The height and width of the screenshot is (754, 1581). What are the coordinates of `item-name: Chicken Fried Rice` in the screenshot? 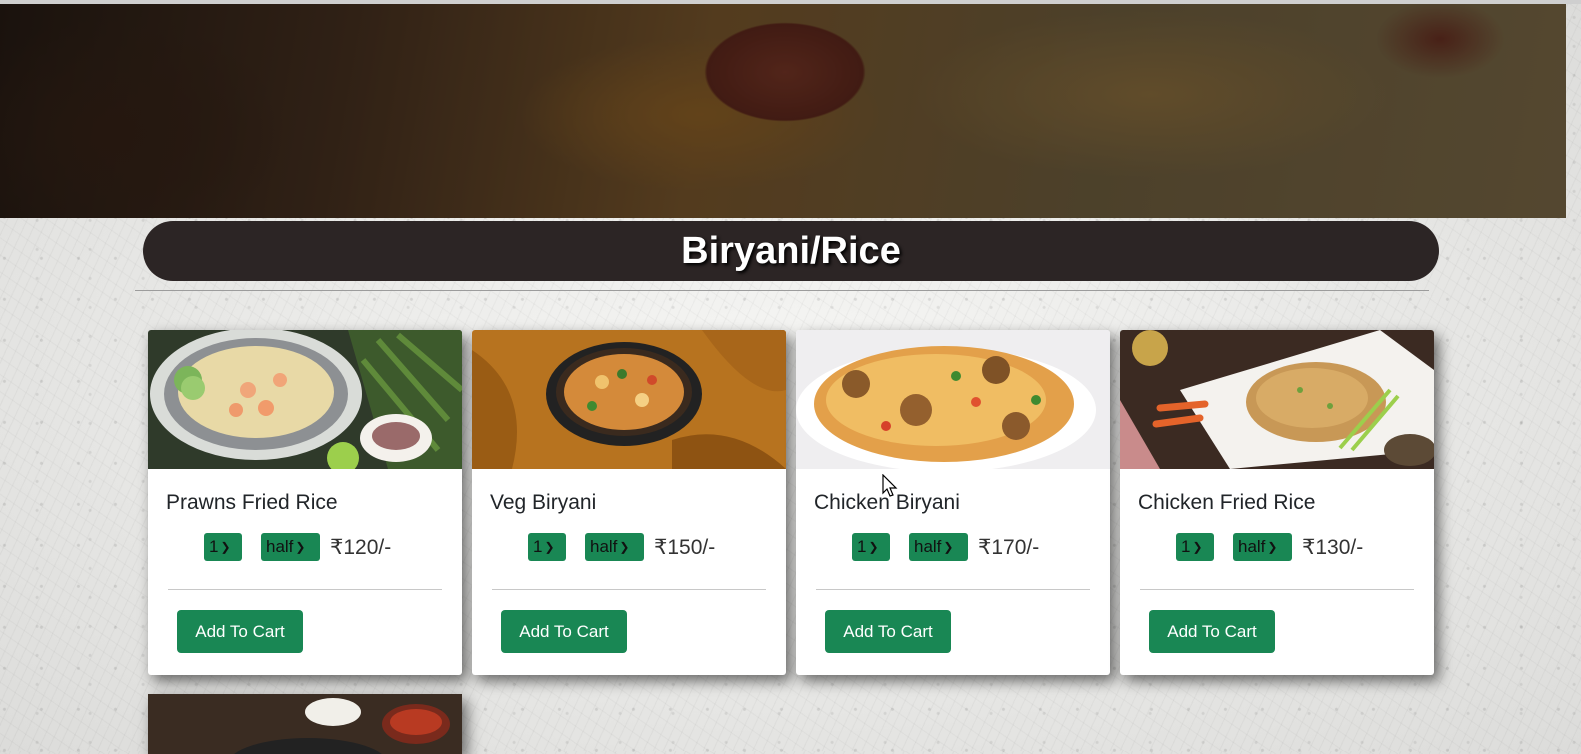 It's located at (1227, 502).